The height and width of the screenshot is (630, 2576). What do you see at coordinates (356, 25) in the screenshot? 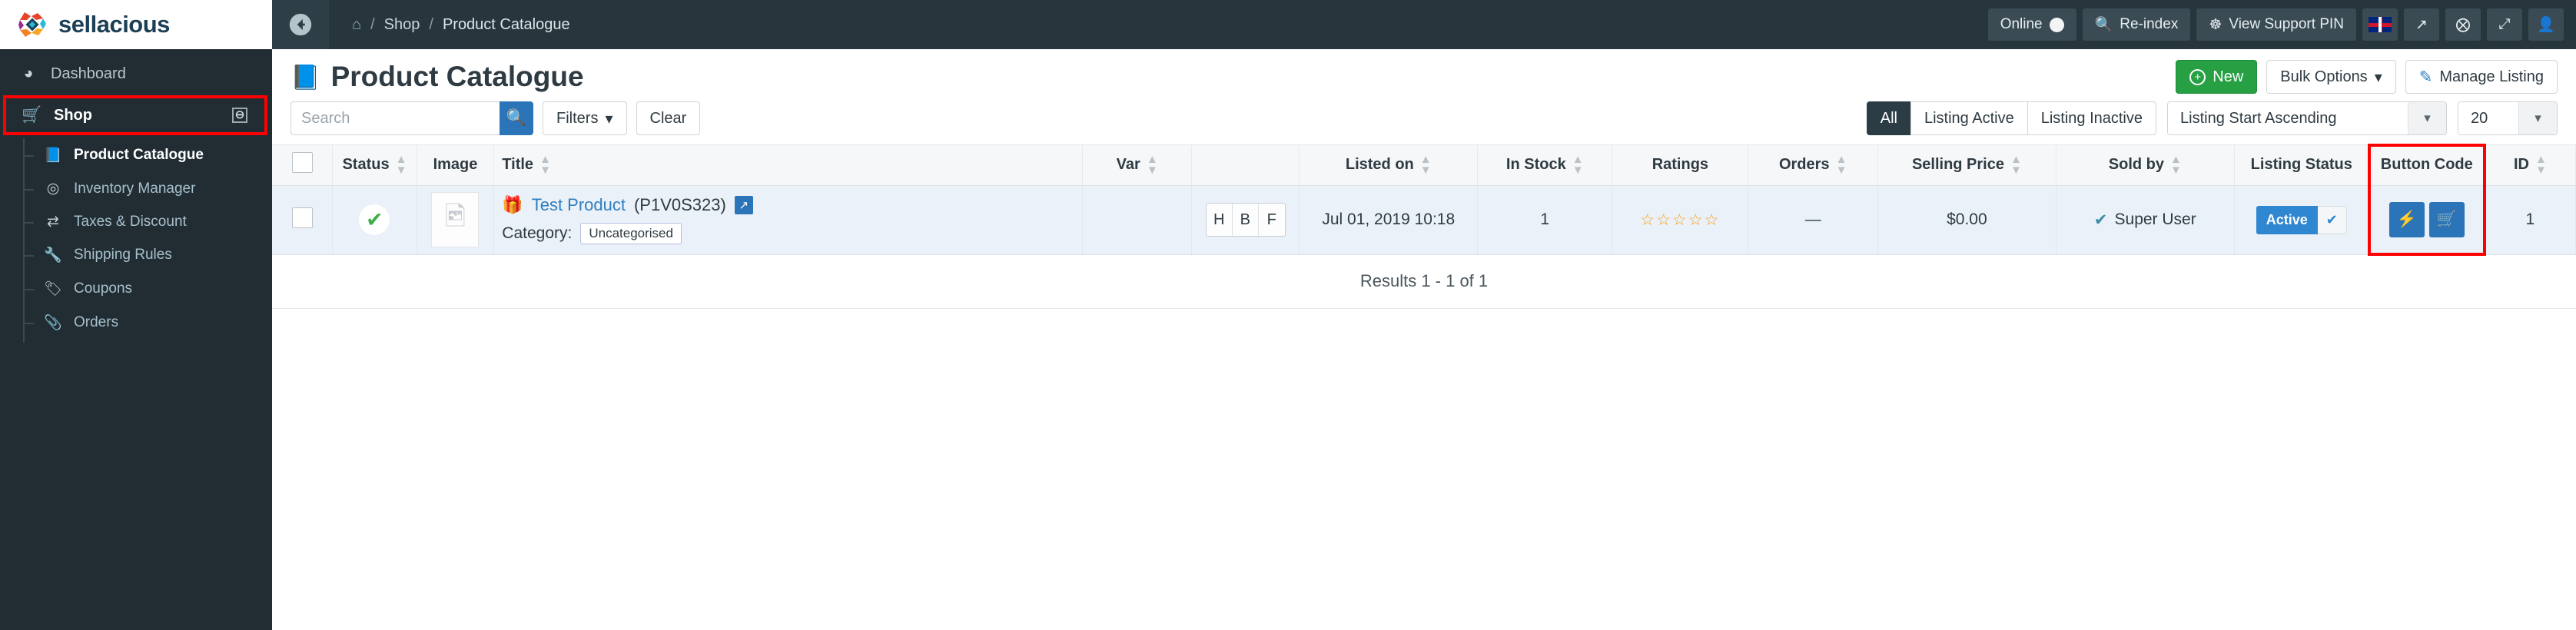
I see `home-icon: ⌂` at bounding box center [356, 25].